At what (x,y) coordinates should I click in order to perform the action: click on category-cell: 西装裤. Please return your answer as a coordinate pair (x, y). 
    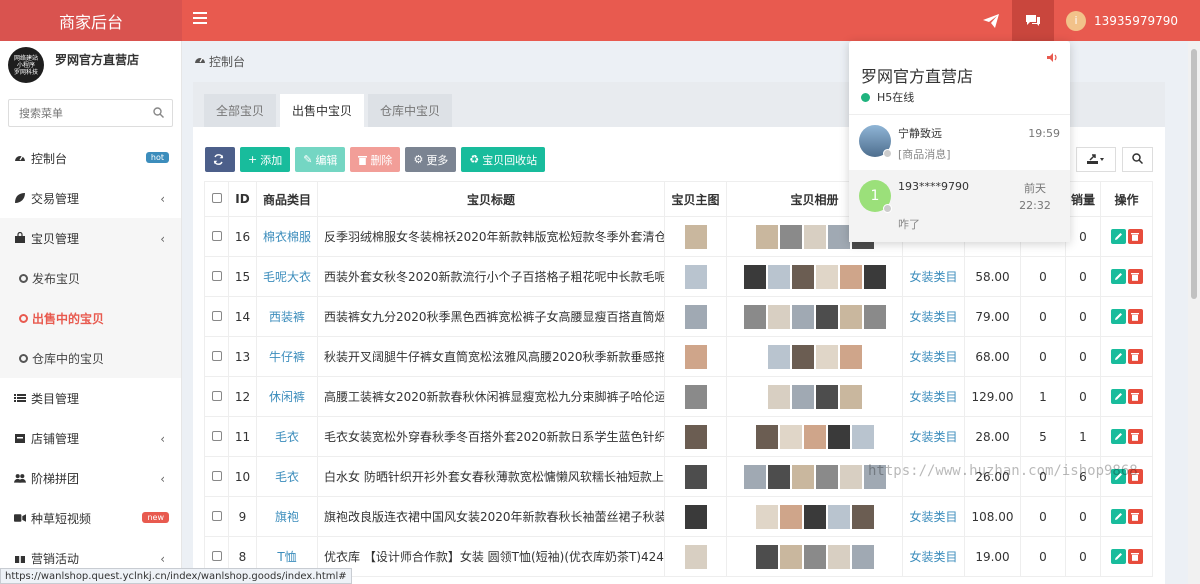
    Looking at the image, I should click on (287, 316).